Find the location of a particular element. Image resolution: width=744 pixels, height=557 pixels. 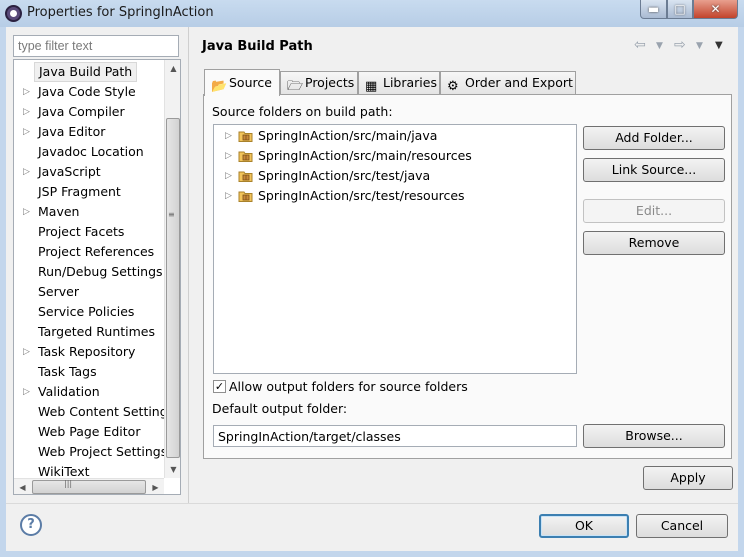

close-icon: ✕ is located at coordinates (715, 9).